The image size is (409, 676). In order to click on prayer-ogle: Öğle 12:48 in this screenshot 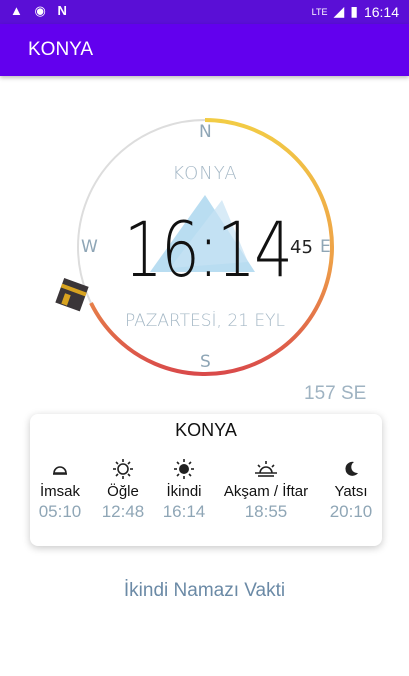, I will do `click(123, 490)`.